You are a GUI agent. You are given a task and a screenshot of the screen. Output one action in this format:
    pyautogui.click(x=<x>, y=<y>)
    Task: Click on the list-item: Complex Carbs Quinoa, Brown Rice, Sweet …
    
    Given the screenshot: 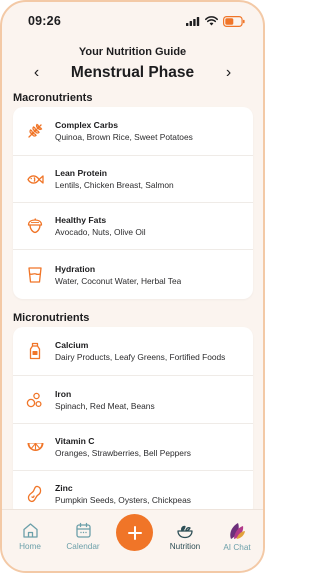 What is the action you would take?
    pyautogui.click(x=133, y=131)
    